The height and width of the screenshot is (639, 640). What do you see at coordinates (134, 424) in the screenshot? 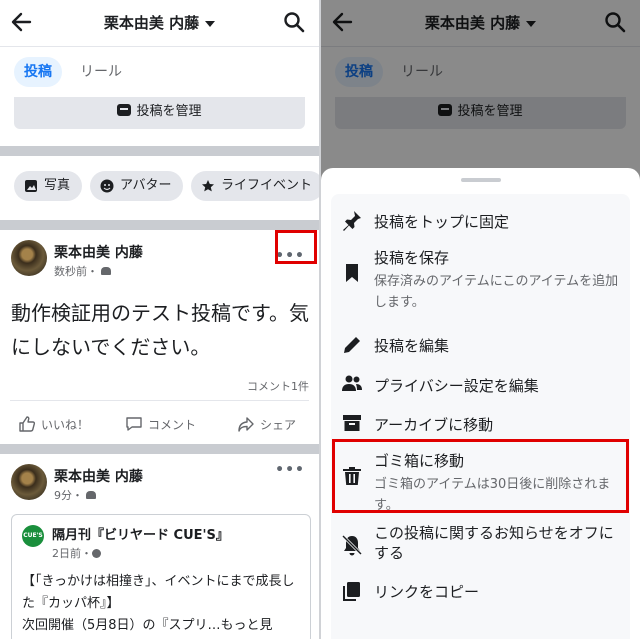
I see `comment-icon` at bounding box center [134, 424].